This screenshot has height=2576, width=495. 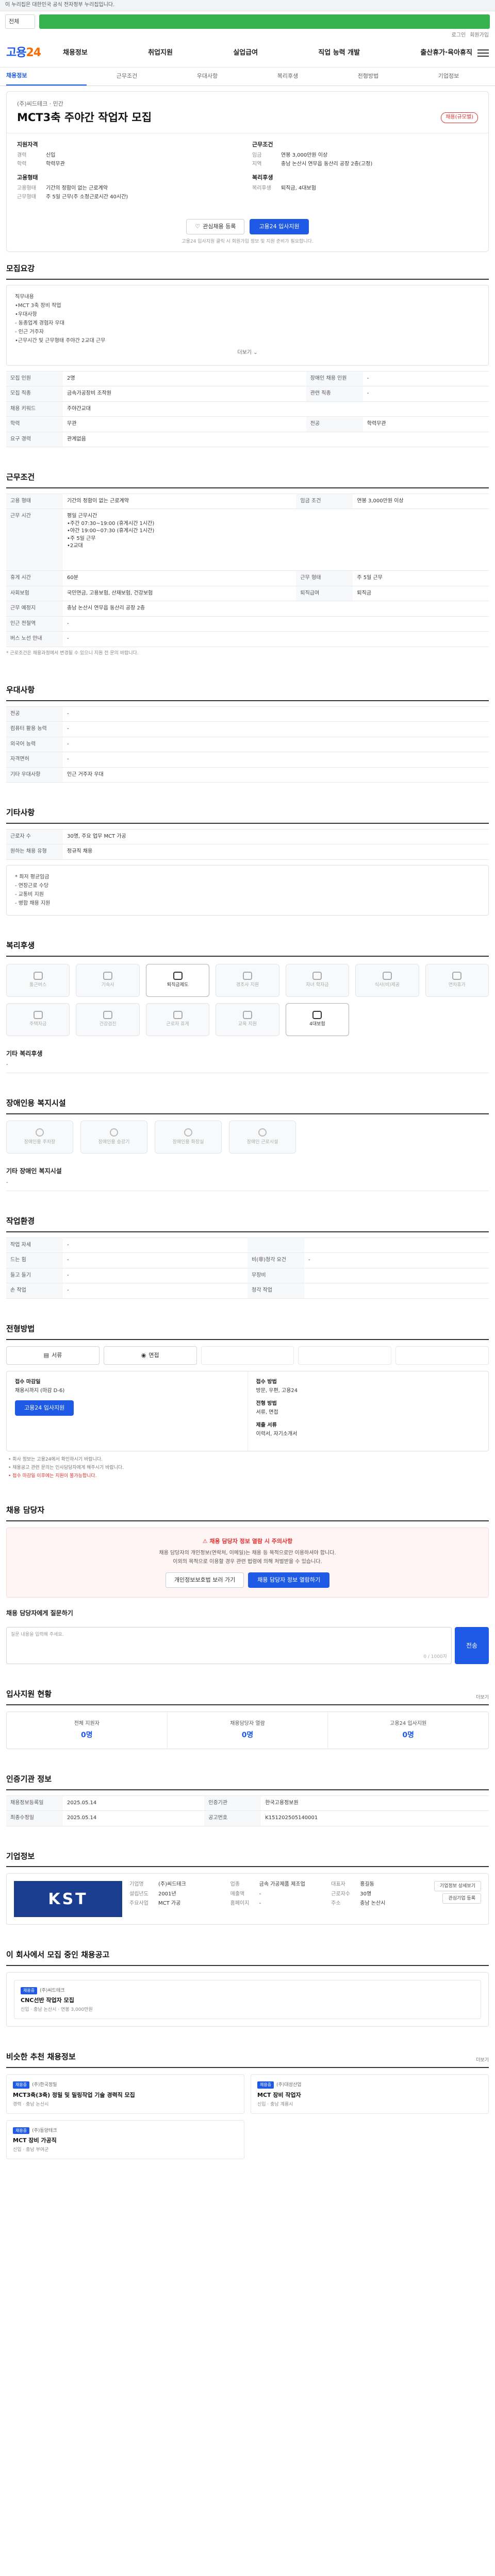 I want to click on search-scope-select: 전체, so click(x=20, y=21).